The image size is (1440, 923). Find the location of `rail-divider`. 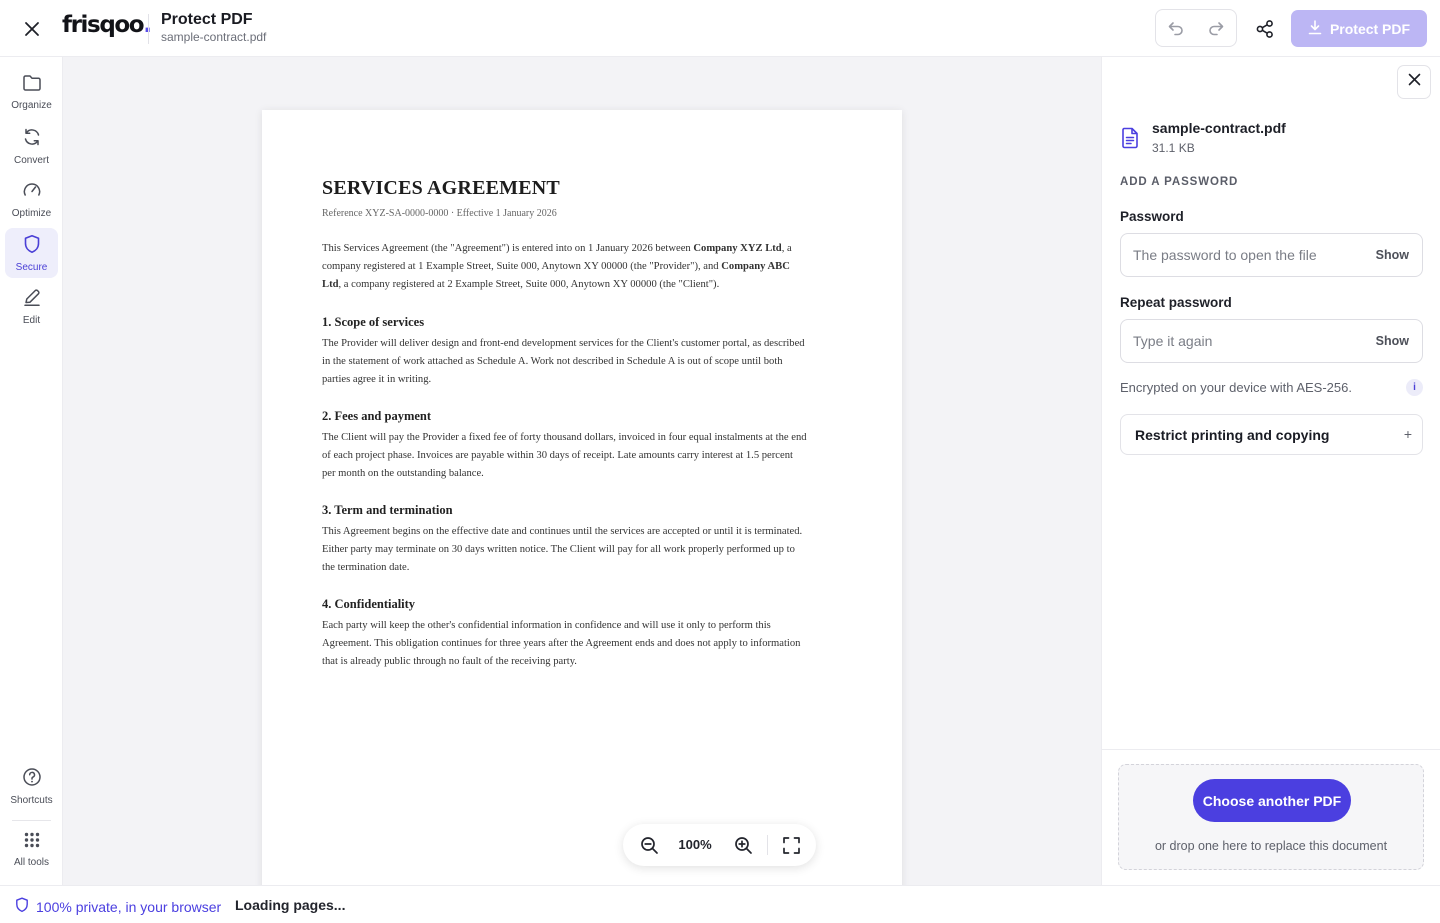

rail-divider is located at coordinates (31, 820).